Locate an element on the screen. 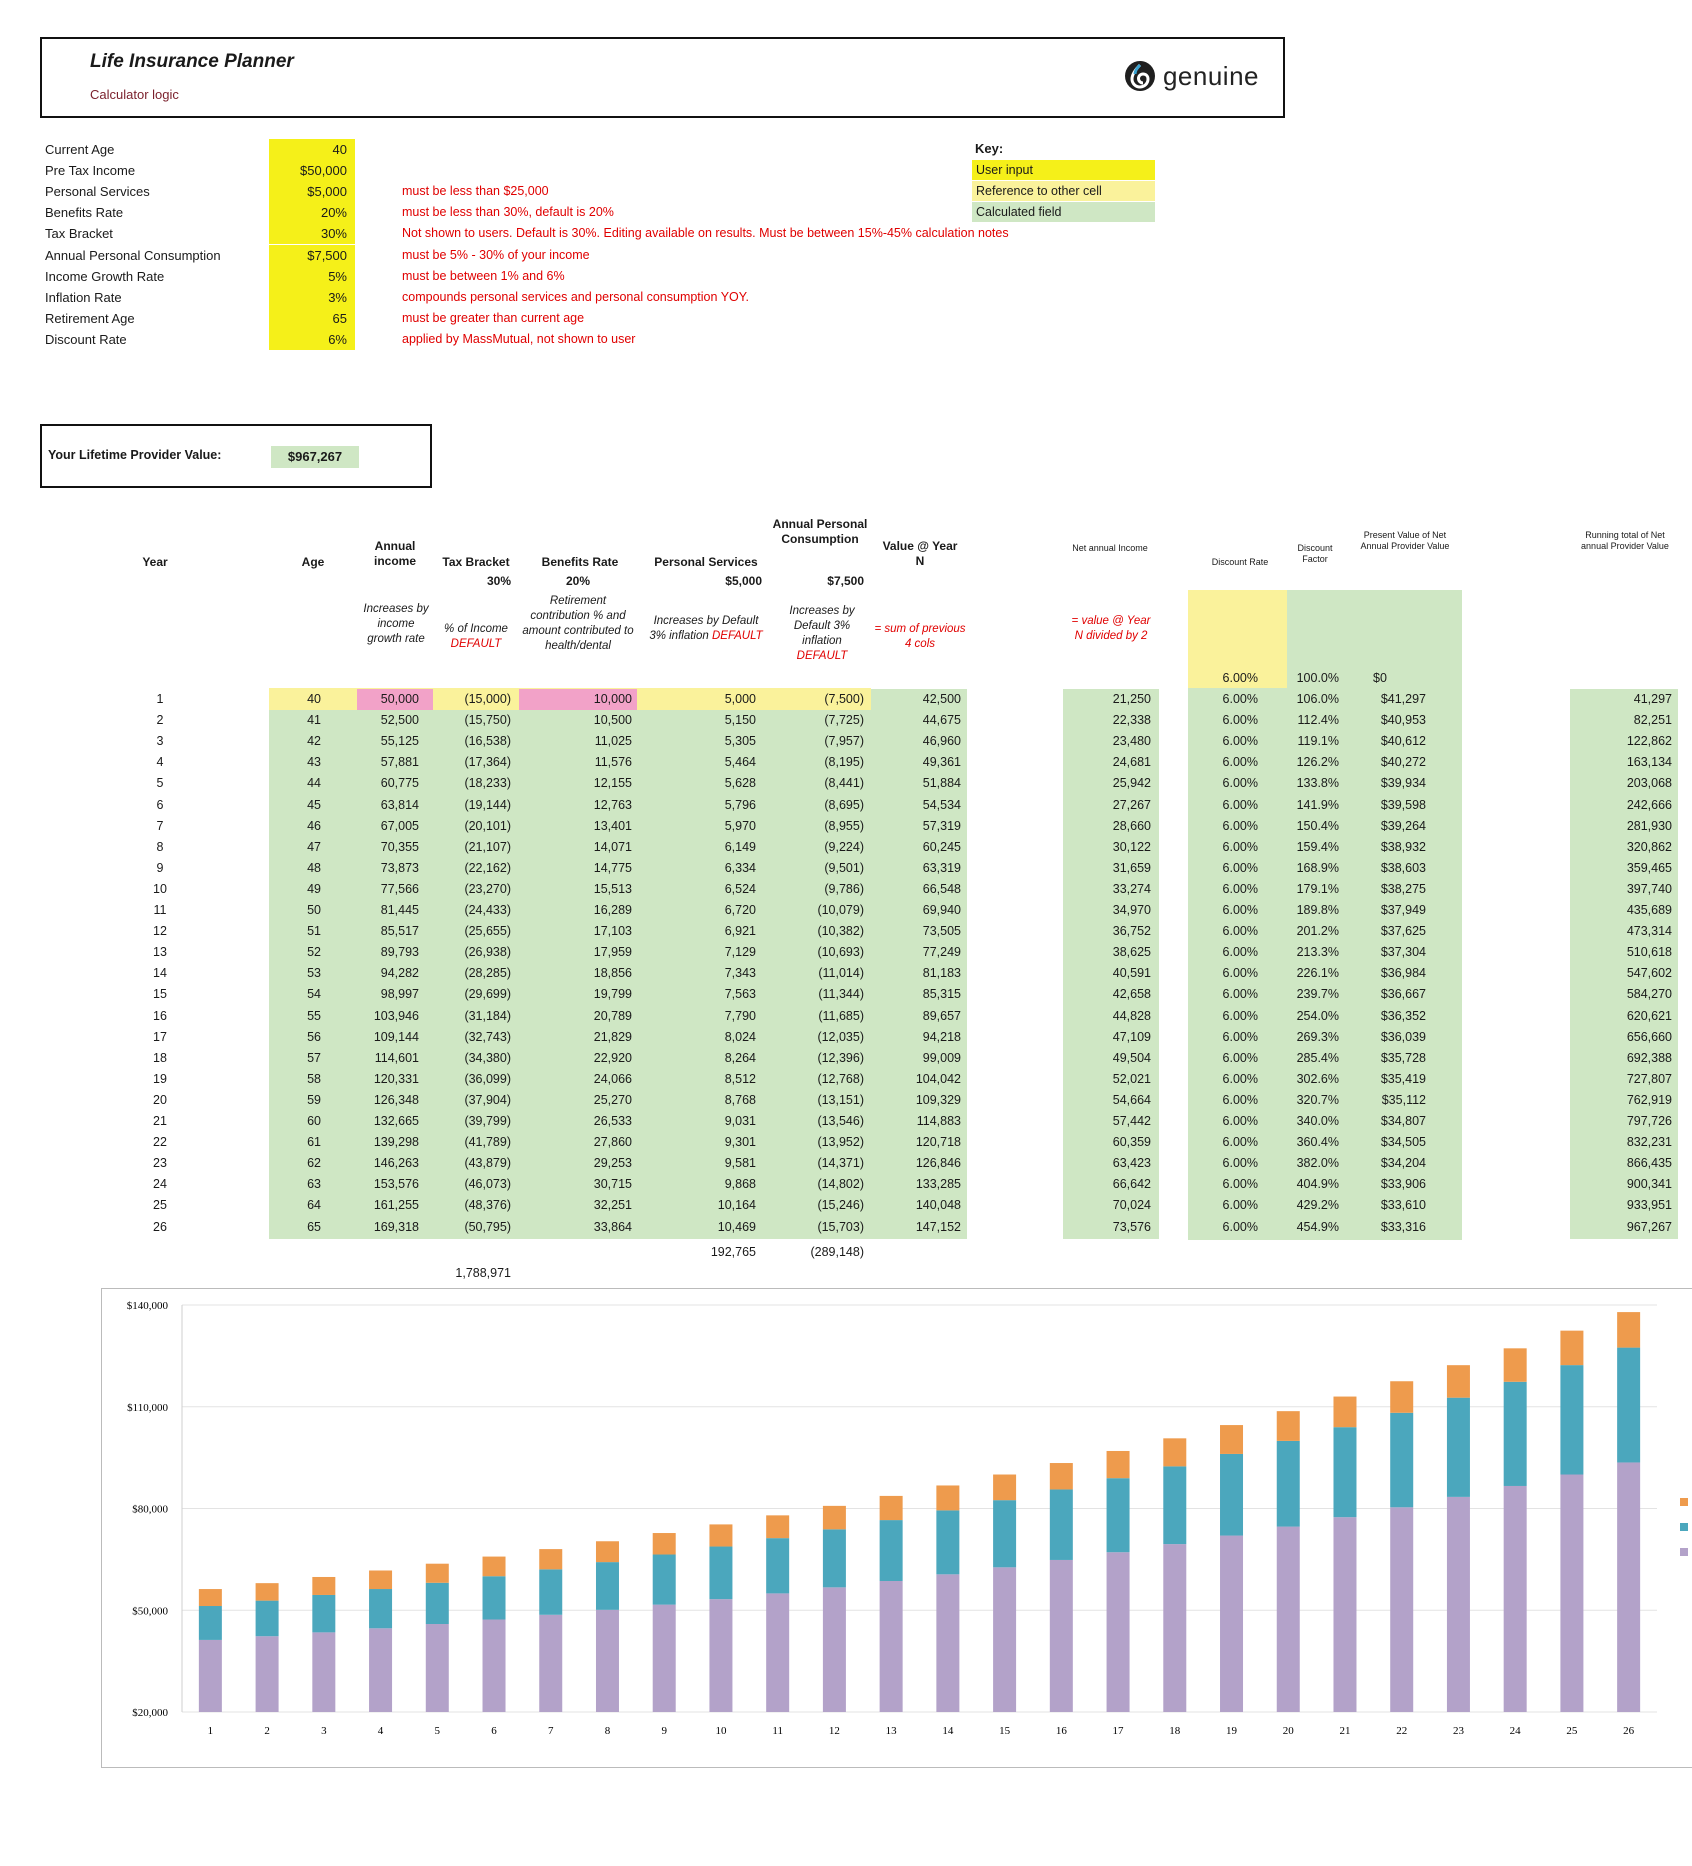 The height and width of the screenshot is (1866, 1692). cell-income: 126,348 is located at coordinates (396, 1099).